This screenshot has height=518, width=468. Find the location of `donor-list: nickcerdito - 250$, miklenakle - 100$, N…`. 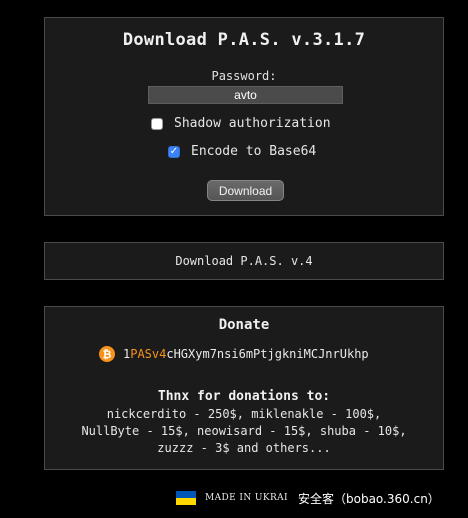

donor-list: nickcerdito - 250$, miklenakle - 100$, N… is located at coordinates (244, 431).